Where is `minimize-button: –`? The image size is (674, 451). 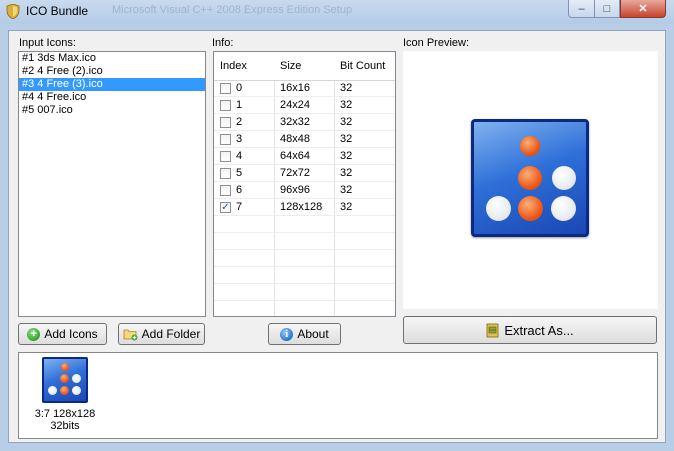
minimize-button: – is located at coordinates (581, 9).